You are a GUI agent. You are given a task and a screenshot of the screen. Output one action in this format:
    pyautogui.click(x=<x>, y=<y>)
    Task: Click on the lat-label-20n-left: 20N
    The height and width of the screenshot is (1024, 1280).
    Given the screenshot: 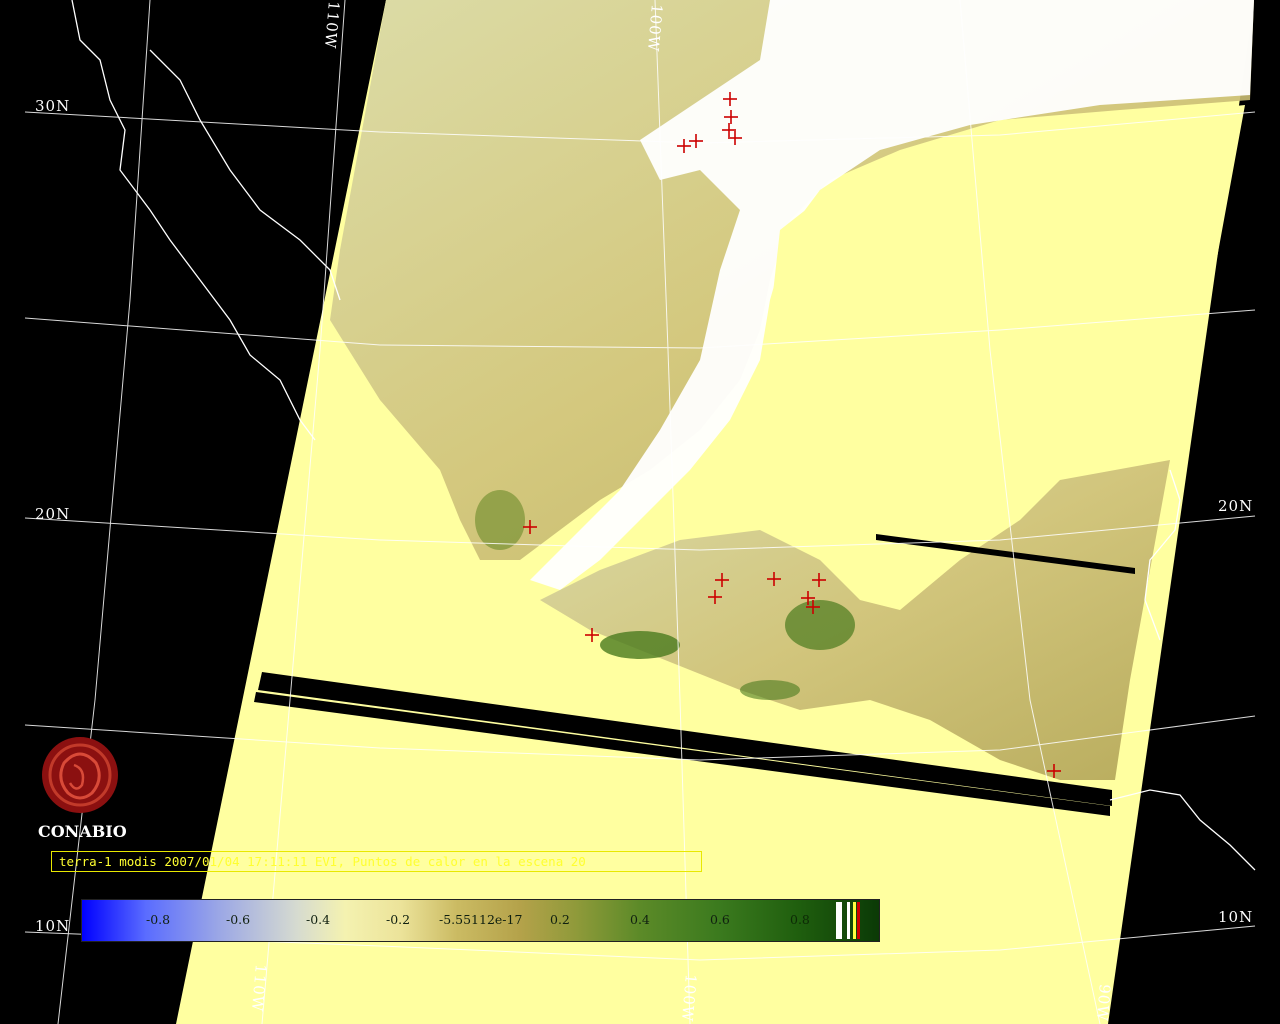 What is the action you would take?
    pyautogui.click(x=53, y=514)
    